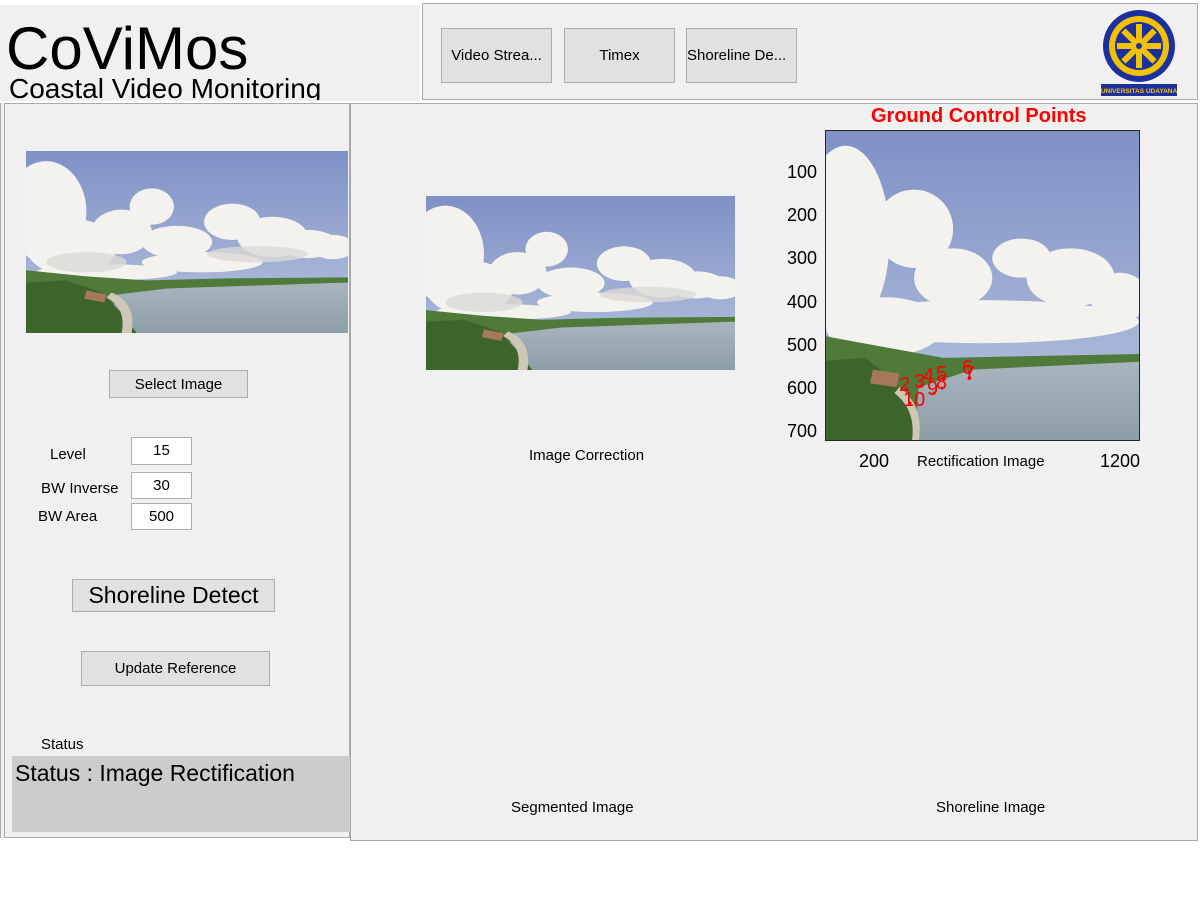  What do you see at coordinates (175, 668) in the screenshot?
I see `update-reference-button: Update Reference` at bounding box center [175, 668].